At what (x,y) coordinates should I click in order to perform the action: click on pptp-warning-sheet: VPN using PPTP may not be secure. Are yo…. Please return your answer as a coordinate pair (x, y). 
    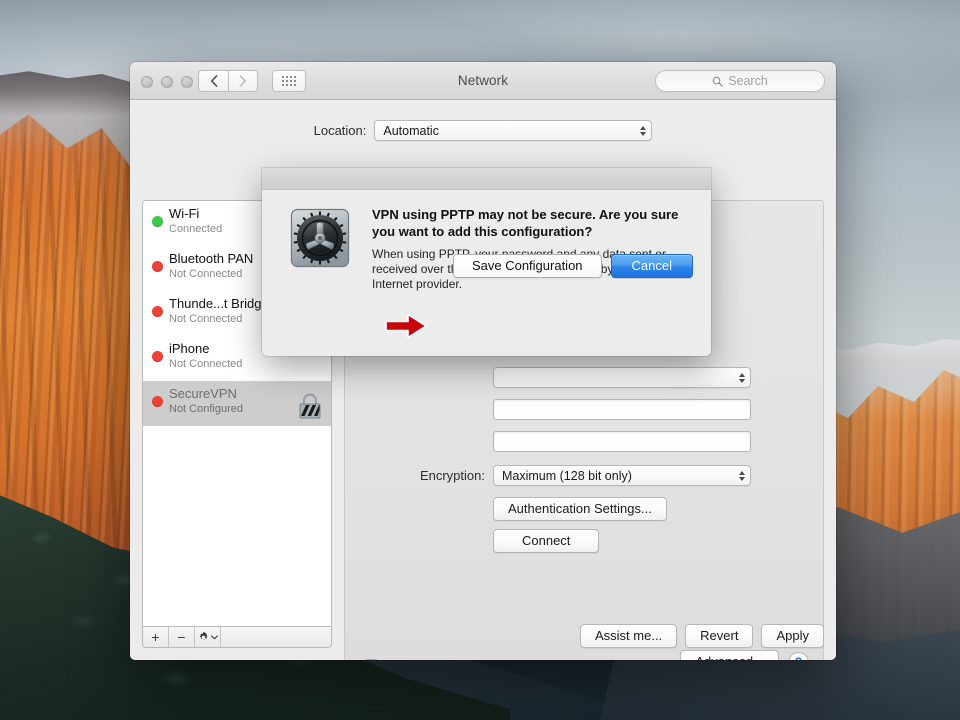
    Looking at the image, I should click on (486, 262).